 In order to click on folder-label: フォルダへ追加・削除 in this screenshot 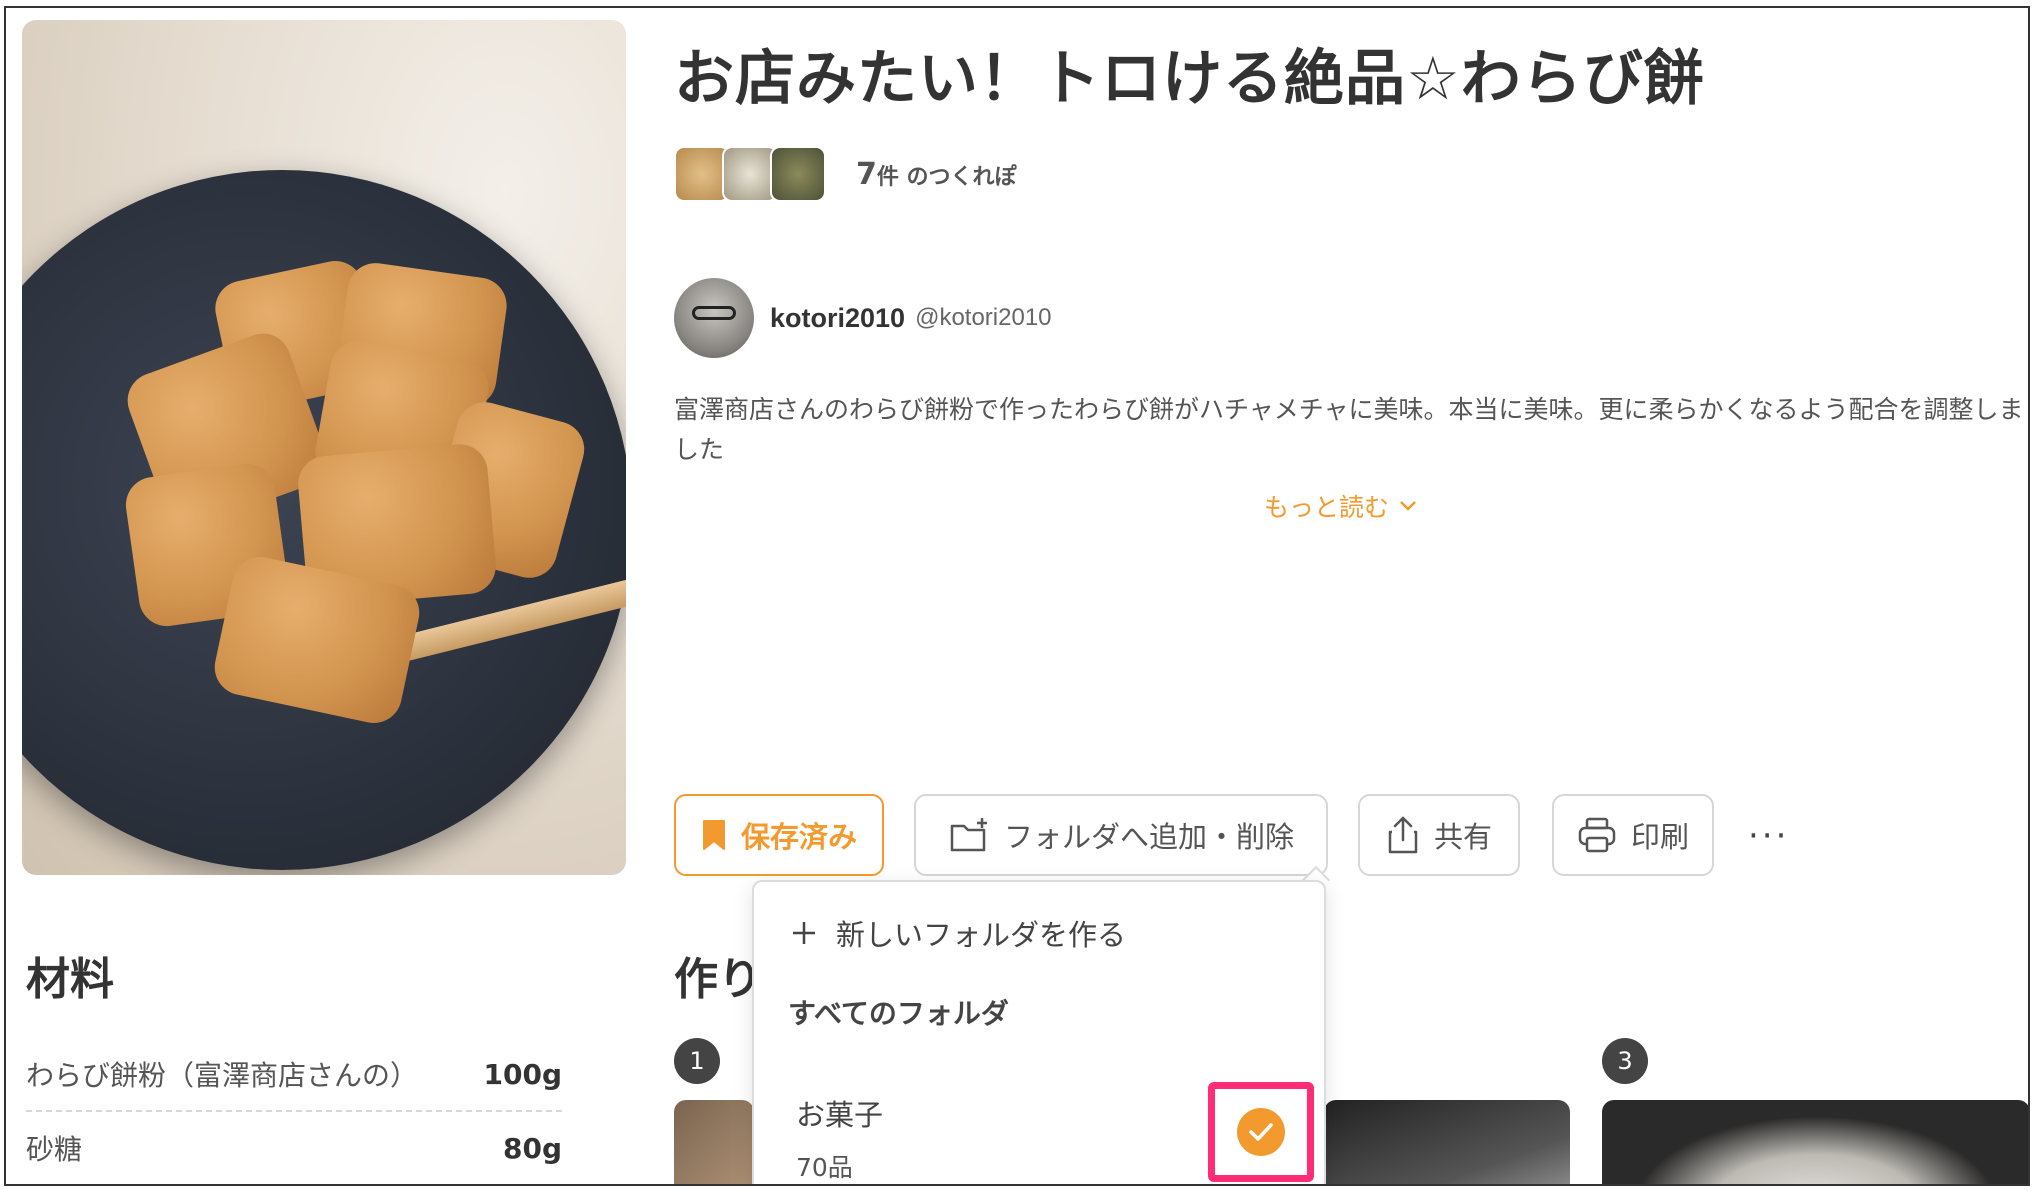, I will do `click(1148, 837)`.